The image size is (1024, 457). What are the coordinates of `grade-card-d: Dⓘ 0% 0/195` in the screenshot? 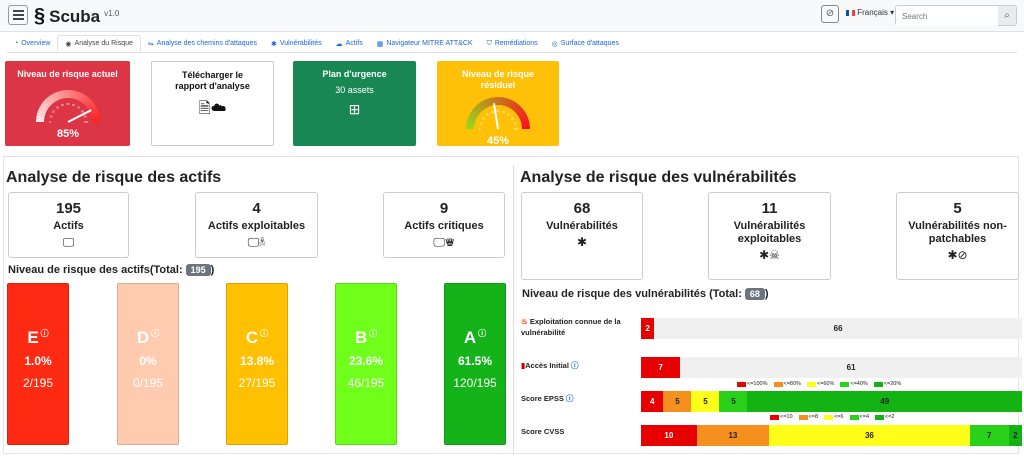 It's located at (148, 364).